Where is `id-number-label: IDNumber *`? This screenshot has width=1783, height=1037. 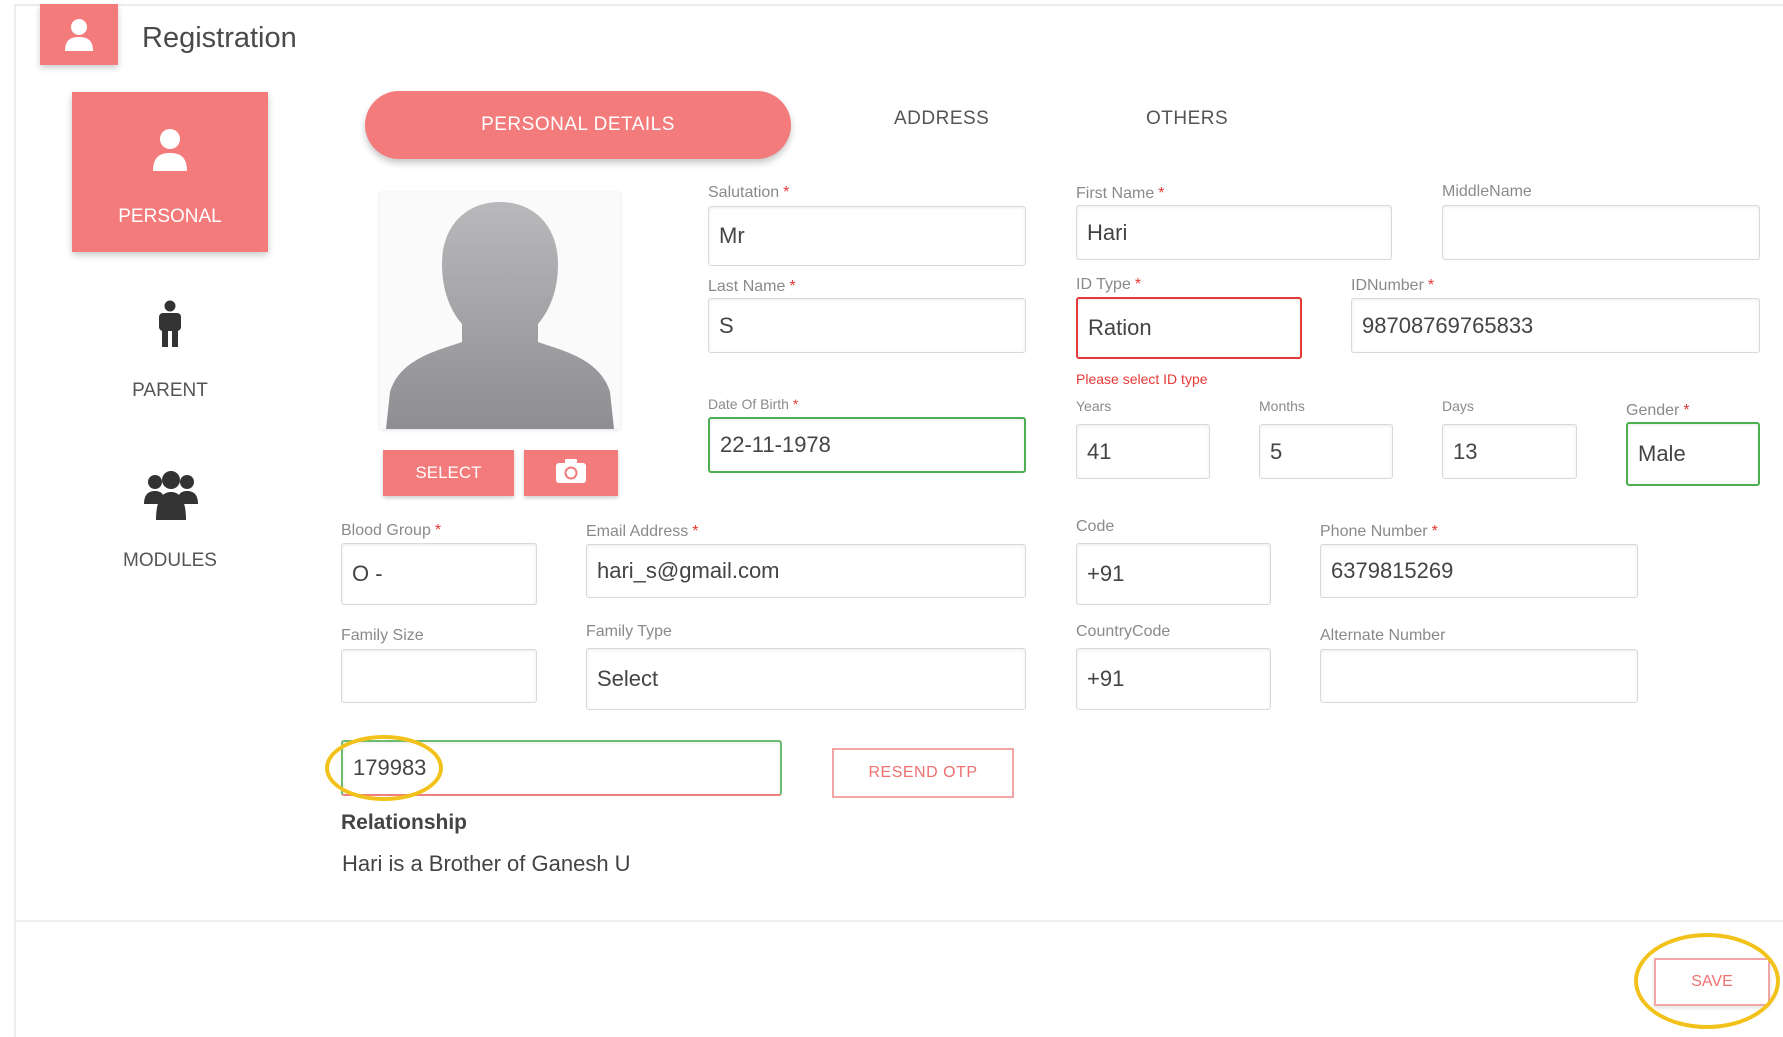
id-number-label: IDNumber * is located at coordinates (1393, 285).